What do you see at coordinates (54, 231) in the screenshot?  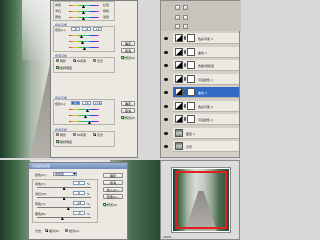 I see `radio-relative-label: 相对(R)` at bounding box center [54, 231].